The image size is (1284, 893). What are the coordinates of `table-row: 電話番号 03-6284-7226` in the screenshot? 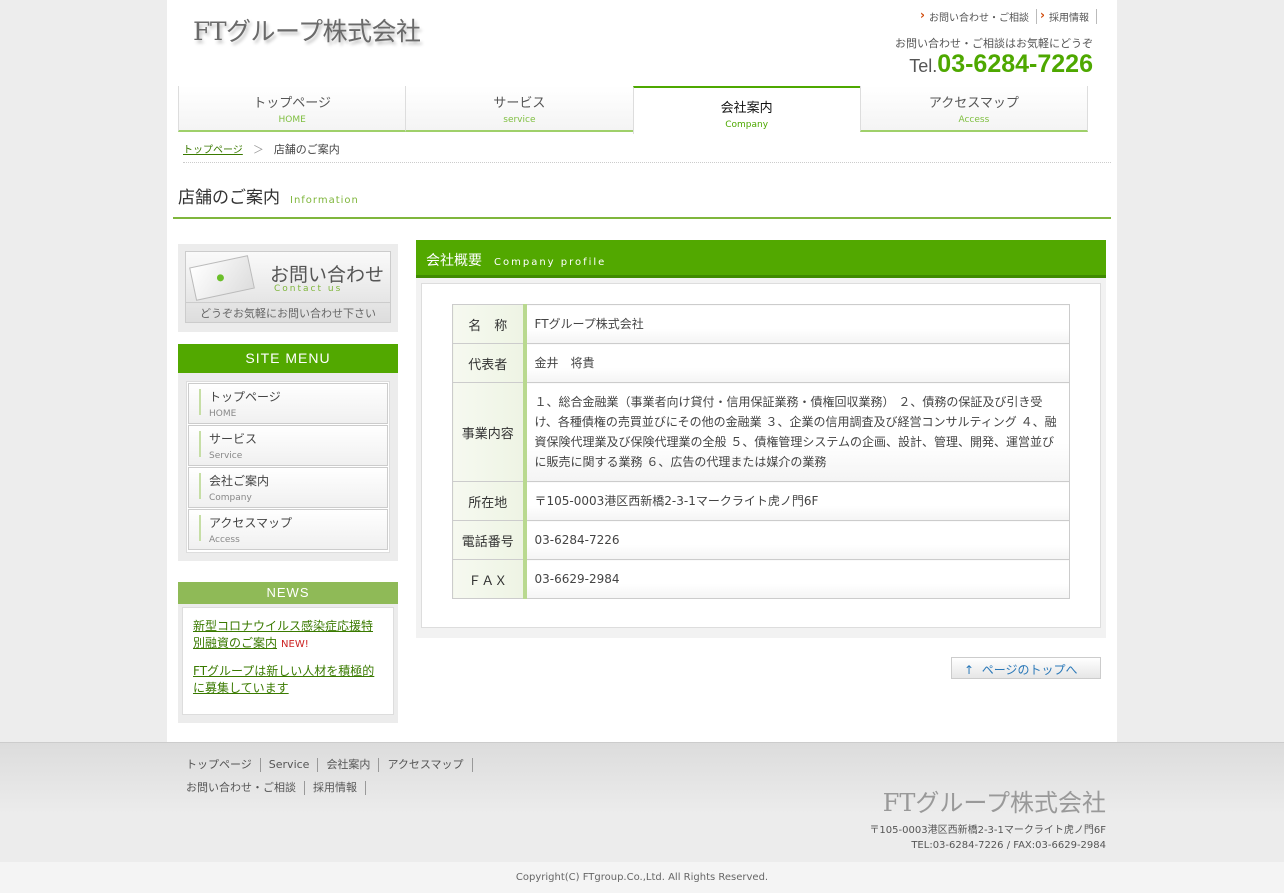 It's located at (761, 540).